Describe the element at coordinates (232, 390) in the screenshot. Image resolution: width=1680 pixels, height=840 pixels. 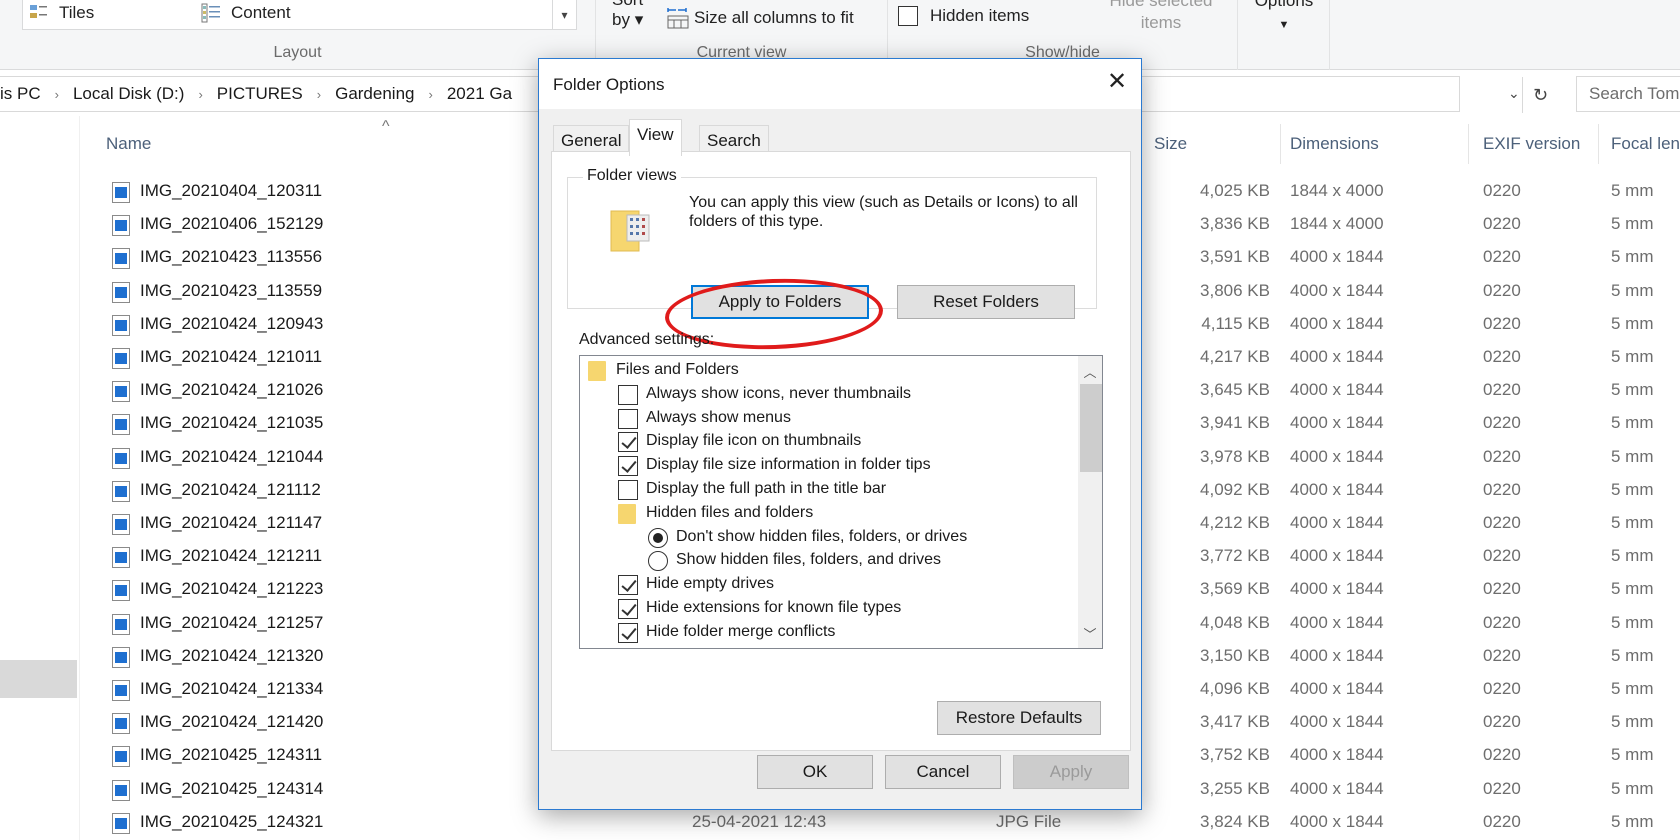
I see `file-name: IMG_20210424_121026` at that location.